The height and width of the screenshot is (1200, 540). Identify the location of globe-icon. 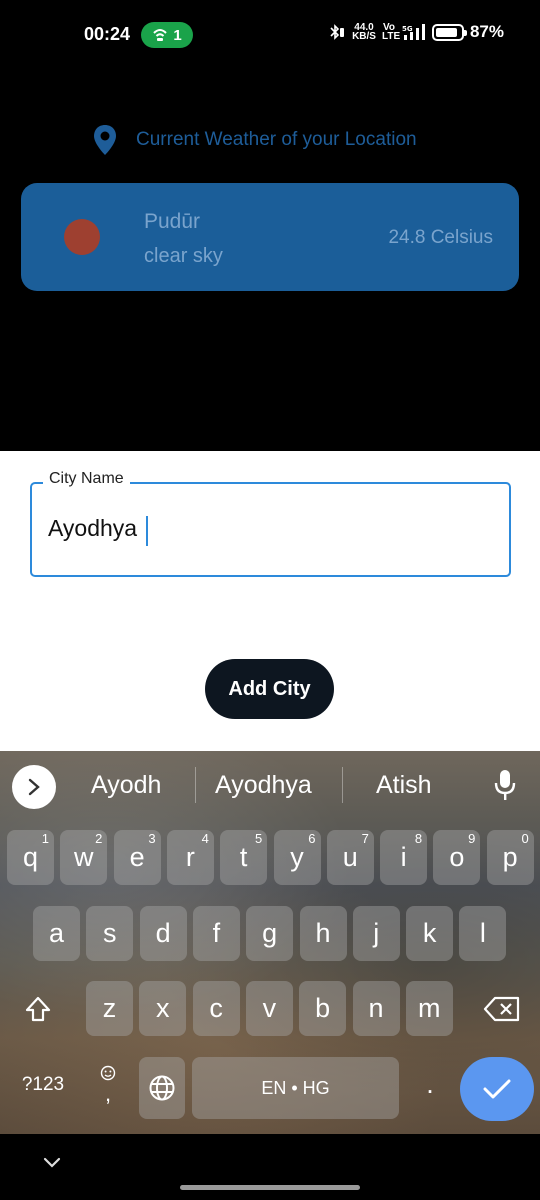
(162, 1088).